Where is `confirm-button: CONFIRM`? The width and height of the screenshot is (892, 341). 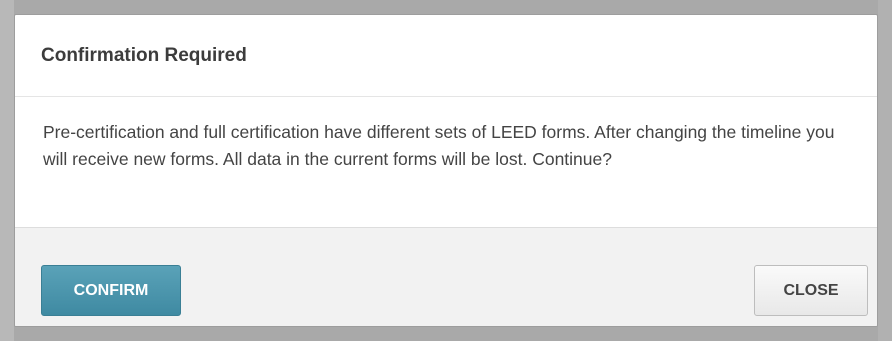
confirm-button: CONFIRM is located at coordinates (111, 290).